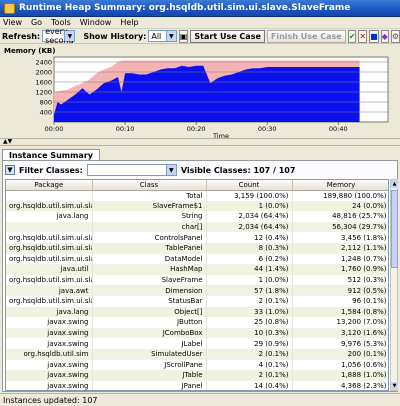 Image resolution: width=400 pixels, height=406 pixels. Describe the element at coordinates (49, 290) in the screenshot. I see `package-cell: java.awt` at that location.